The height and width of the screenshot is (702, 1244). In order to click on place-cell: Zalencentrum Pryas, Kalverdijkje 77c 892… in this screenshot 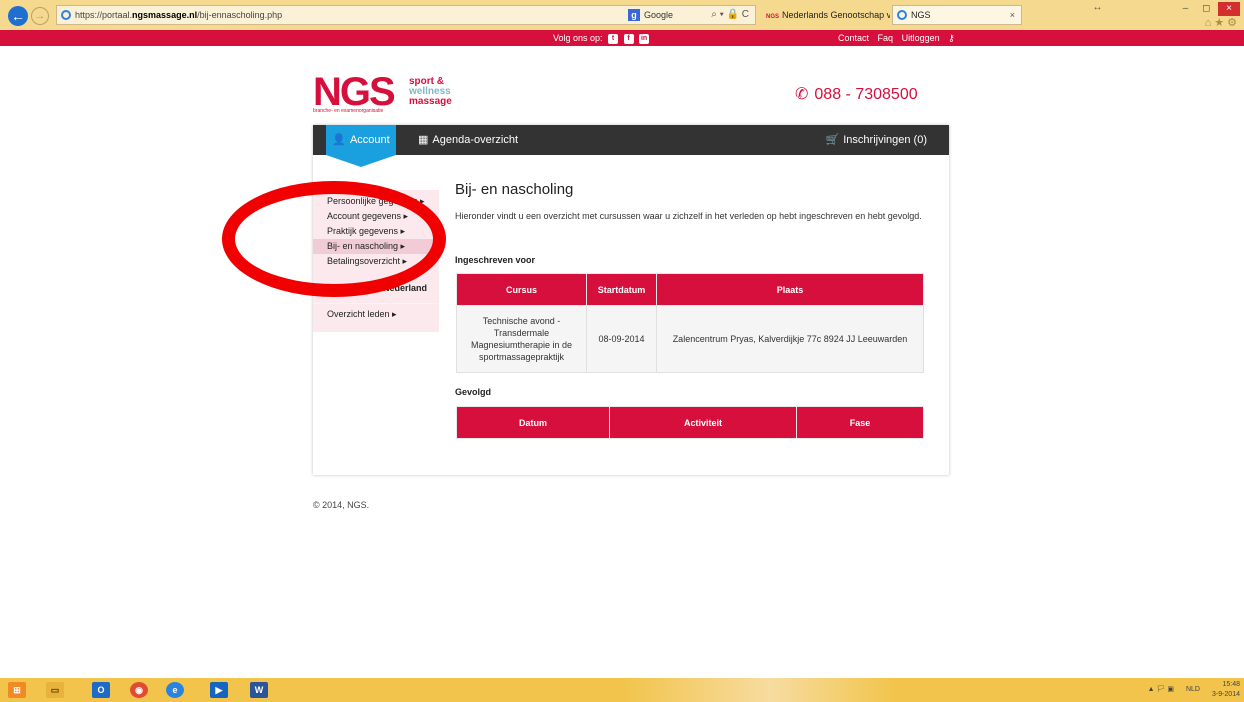, I will do `click(790, 339)`.